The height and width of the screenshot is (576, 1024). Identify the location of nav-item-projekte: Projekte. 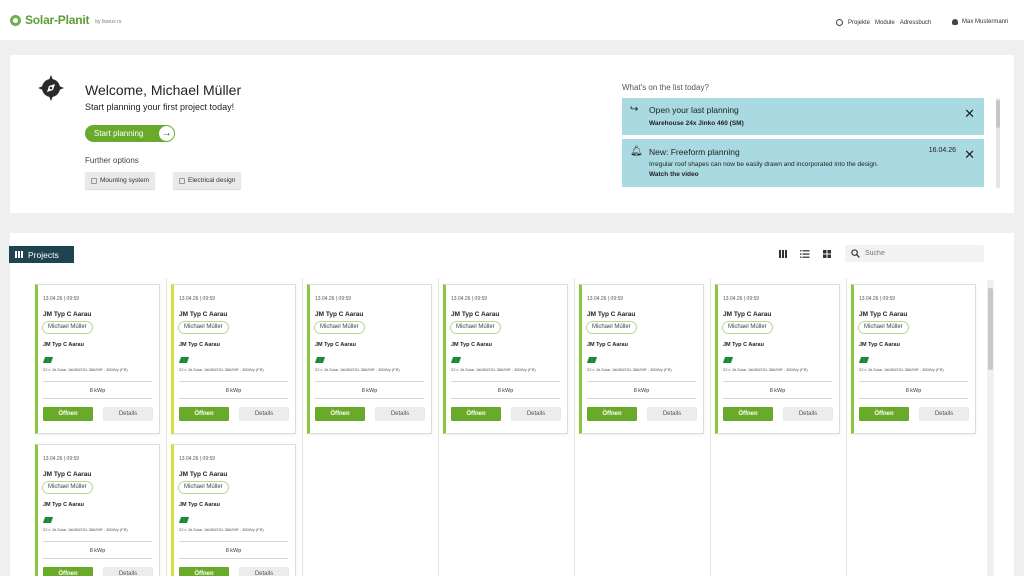
(859, 23).